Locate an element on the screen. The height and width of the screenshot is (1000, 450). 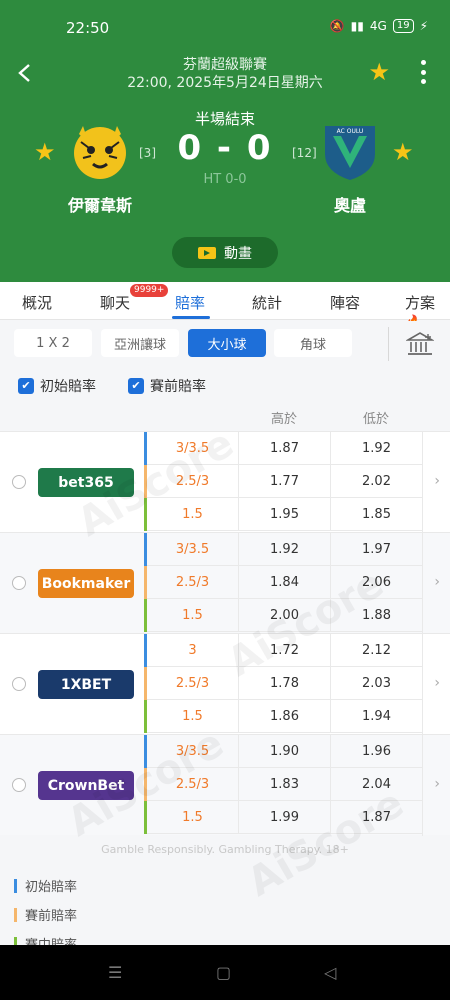
odds-under: 1.92 is located at coordinates (376, 448).